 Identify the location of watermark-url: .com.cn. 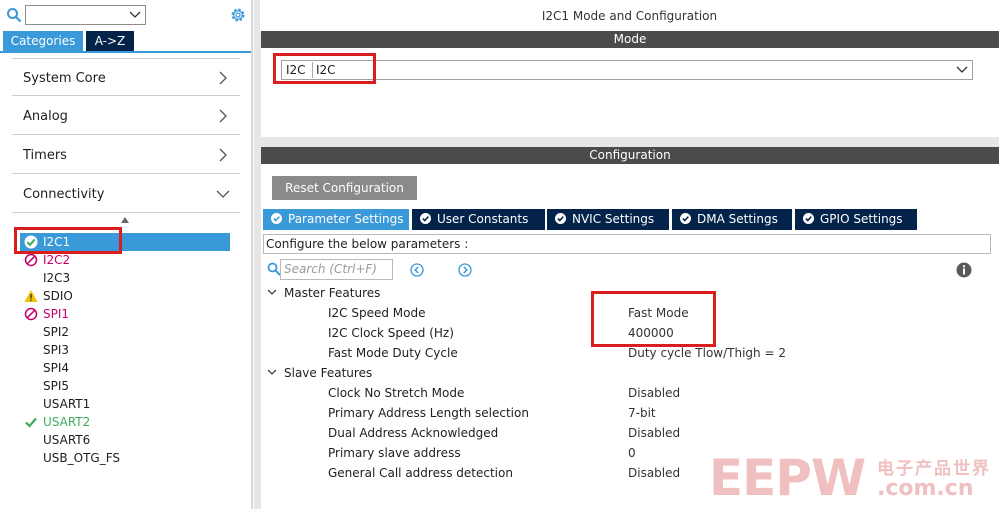
(925, 488).